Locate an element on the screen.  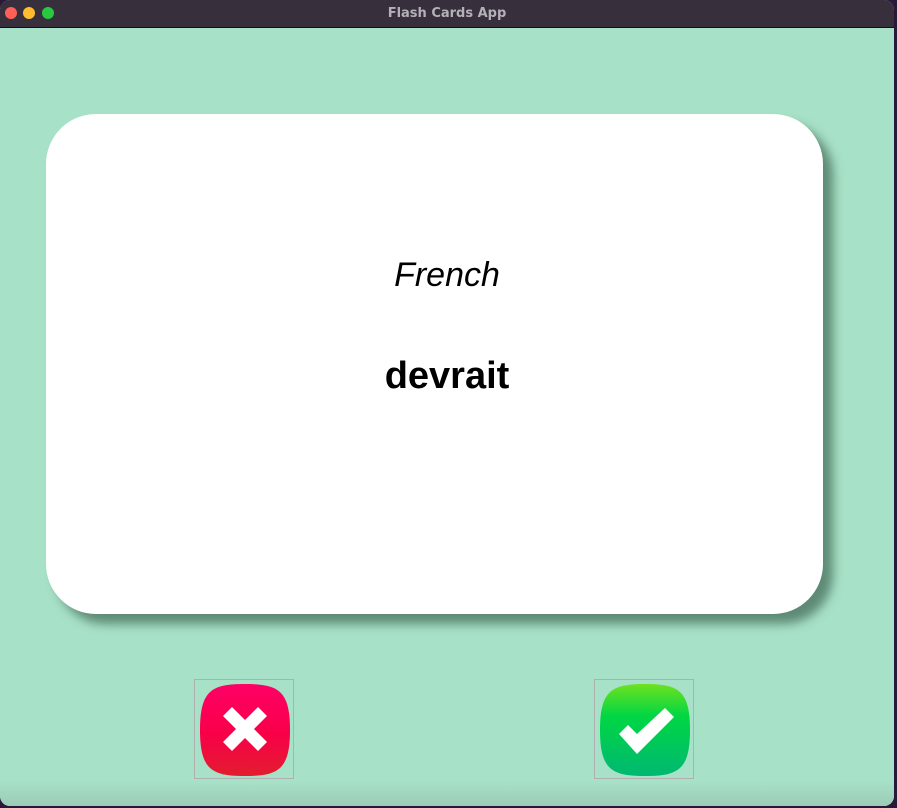
title-bar: Flash Cards App is located at coordinates (447, 14).